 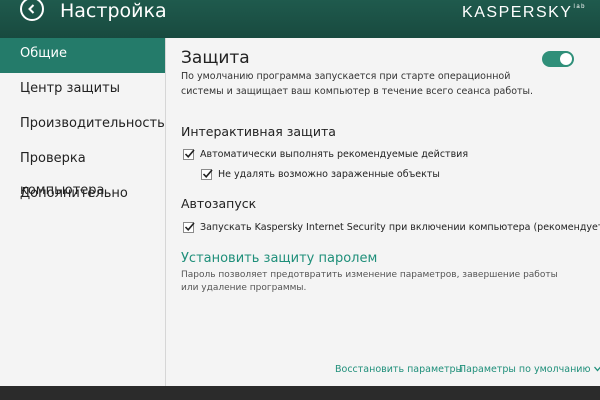 I want to click on window-title: Настройка, so click(x=113, y=11).